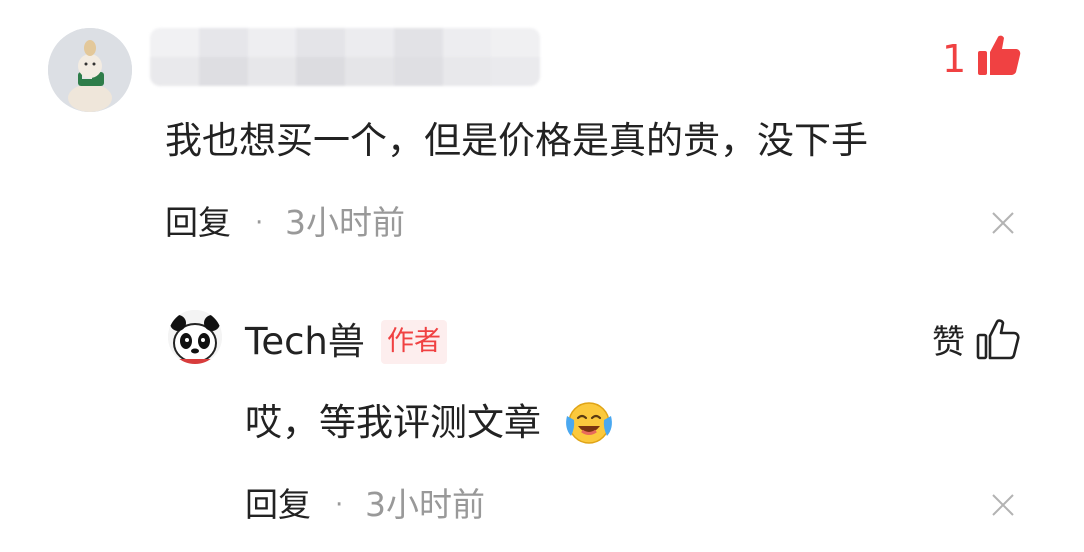 The image size is (1084, 552). I want to click on crying-laughing-emoji-icon, so click(589, 423).